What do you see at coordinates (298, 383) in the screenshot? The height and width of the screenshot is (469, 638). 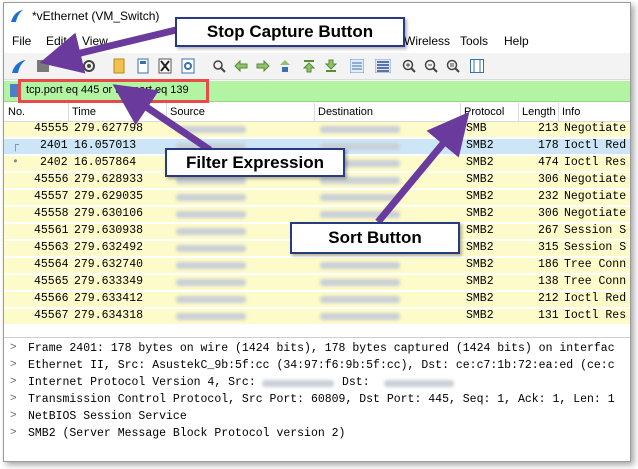 I see `redacted-src-ip` at bounding box center [298, 383].